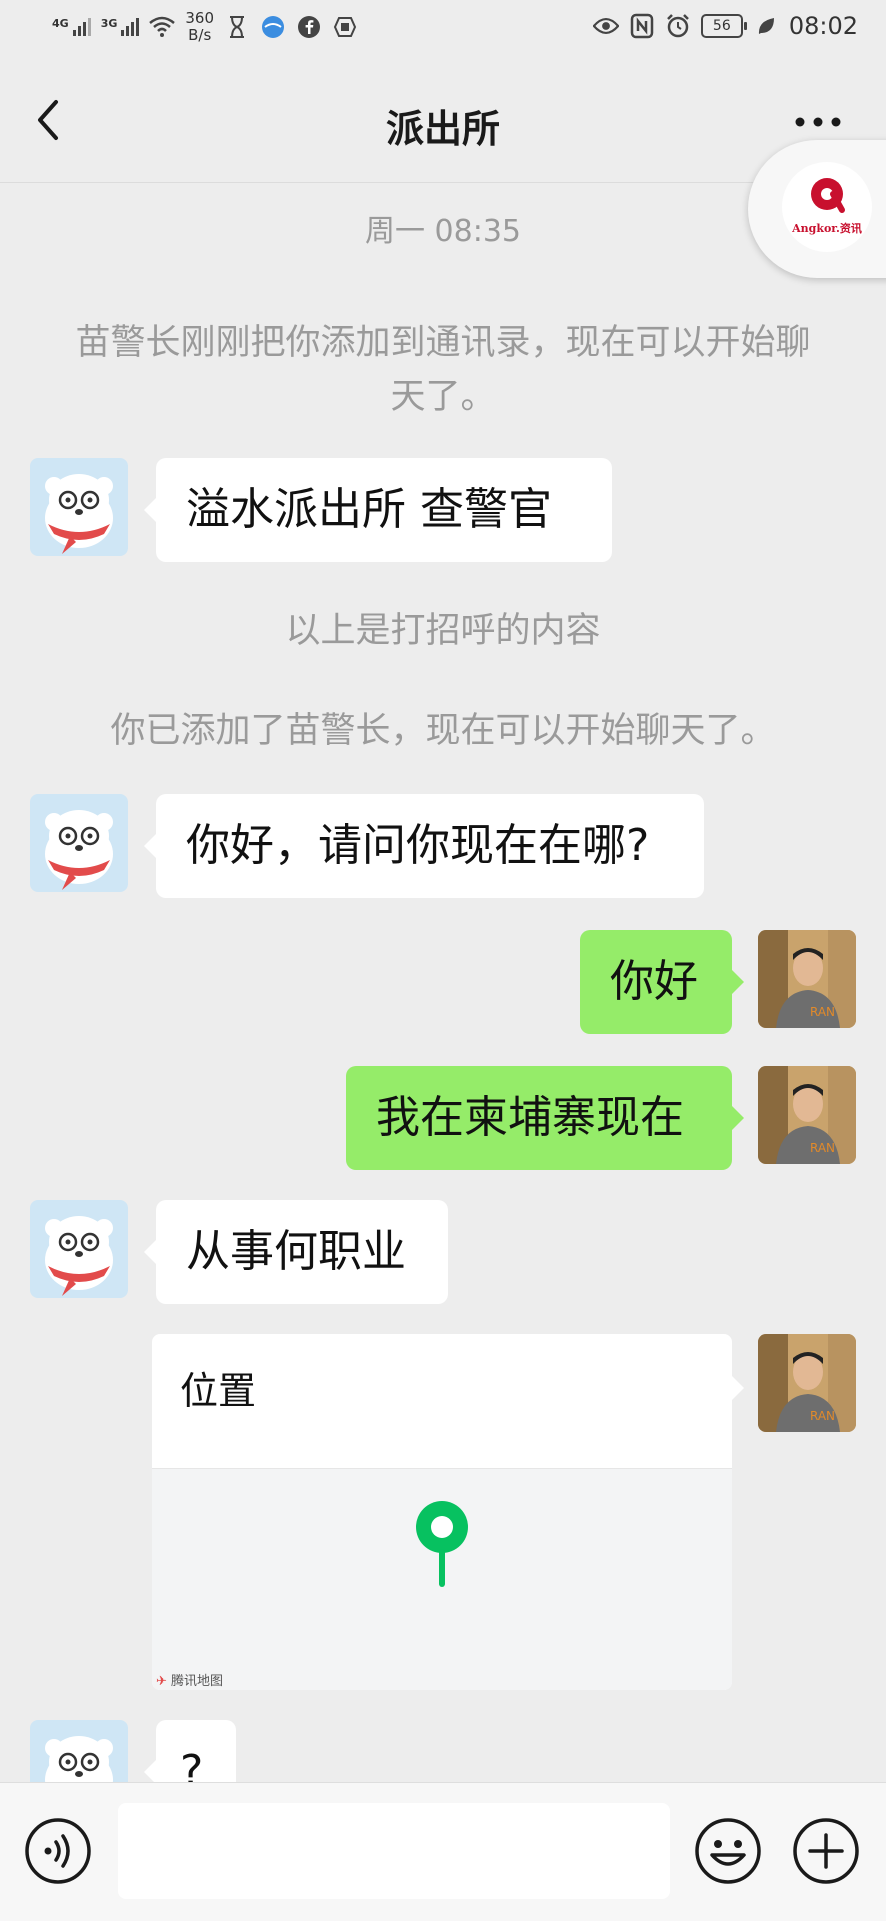 The height and width of the screenshot is (1921, 886). Describe the element at coordinates (58, 1851) in the screenshot. I see `voice-icon` at that location.